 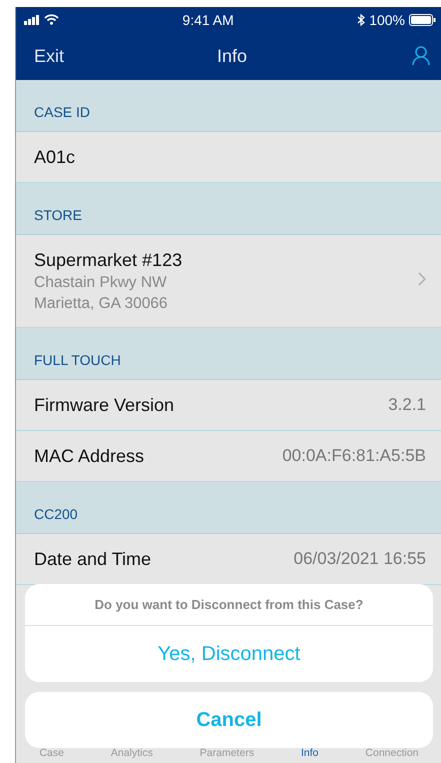 What do you see at coordinates (407, 405) in the screenshot?
I see `row-value: 3.2.1` at bounding box center [407, 405].